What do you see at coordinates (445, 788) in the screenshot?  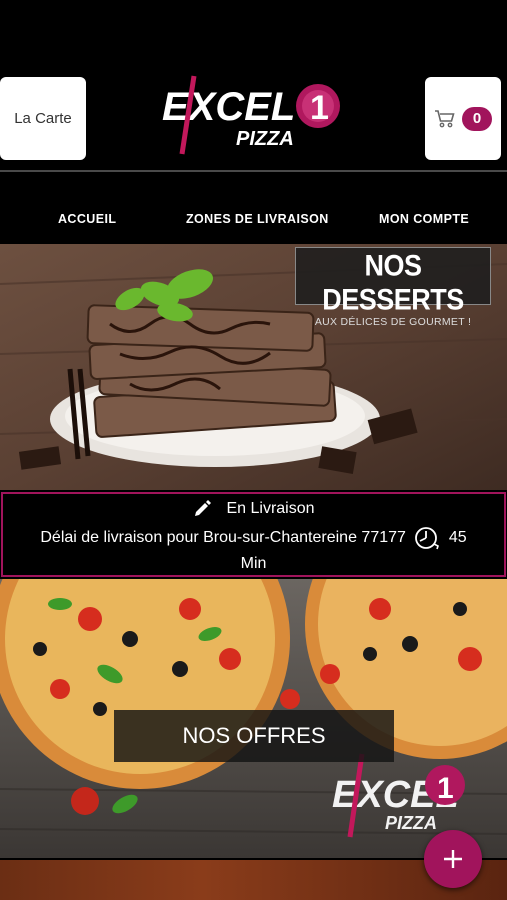 I see `offers-logo-number: 1` at bounding box center [445, 788].